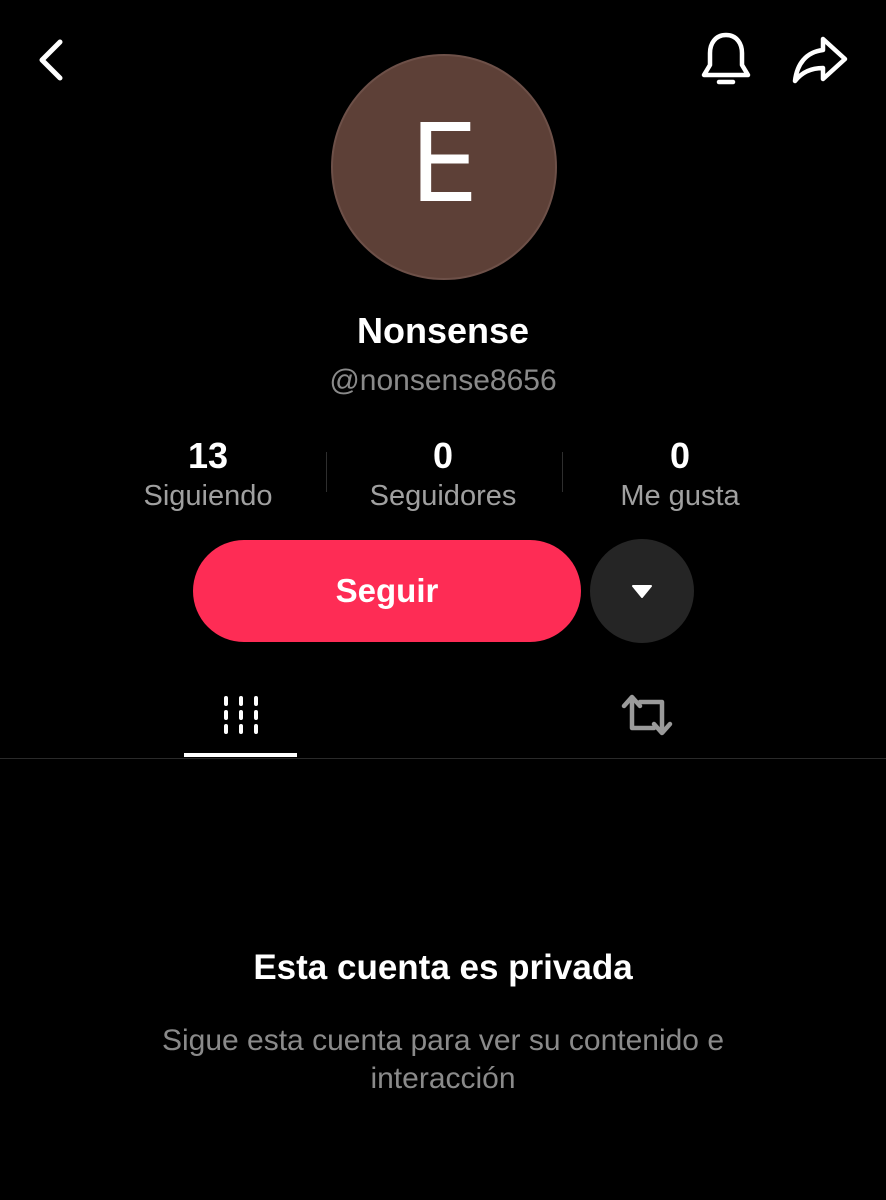 This screenshot has width=886, height=1200. Describe the element at coordinates (444, 164) in the screenshot. I see `avatar-initial: E` at that location.